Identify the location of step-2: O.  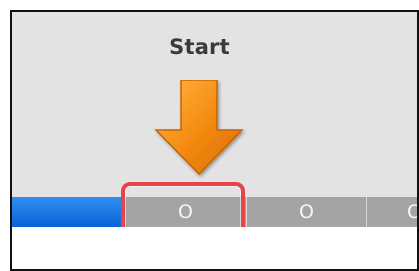
(306, 212).